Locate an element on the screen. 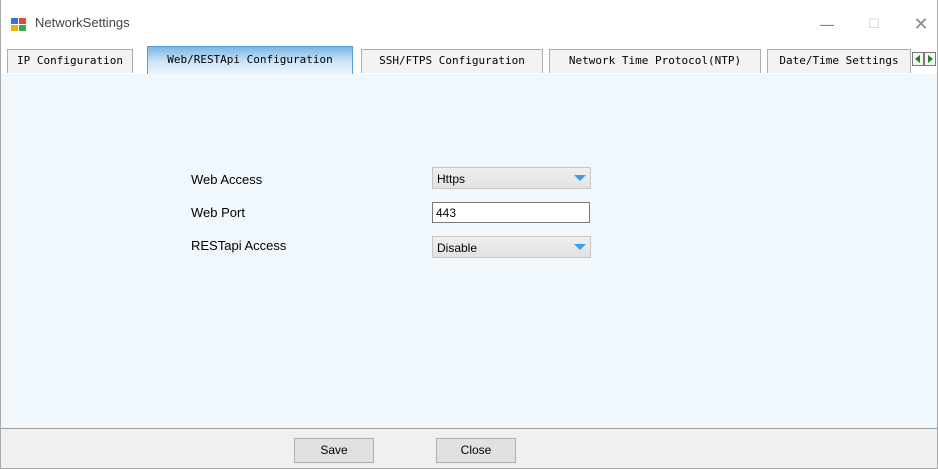  tab-ssh-ftps-configuration: SSH/FTPS Configuration is located at coordinates (452, 61).